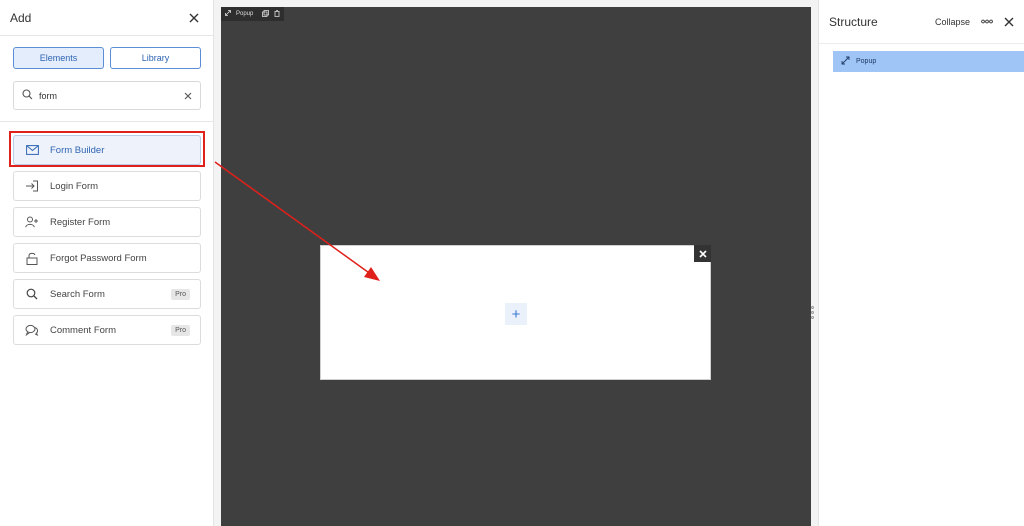  I want to click on login-icon, so click(32, 186).